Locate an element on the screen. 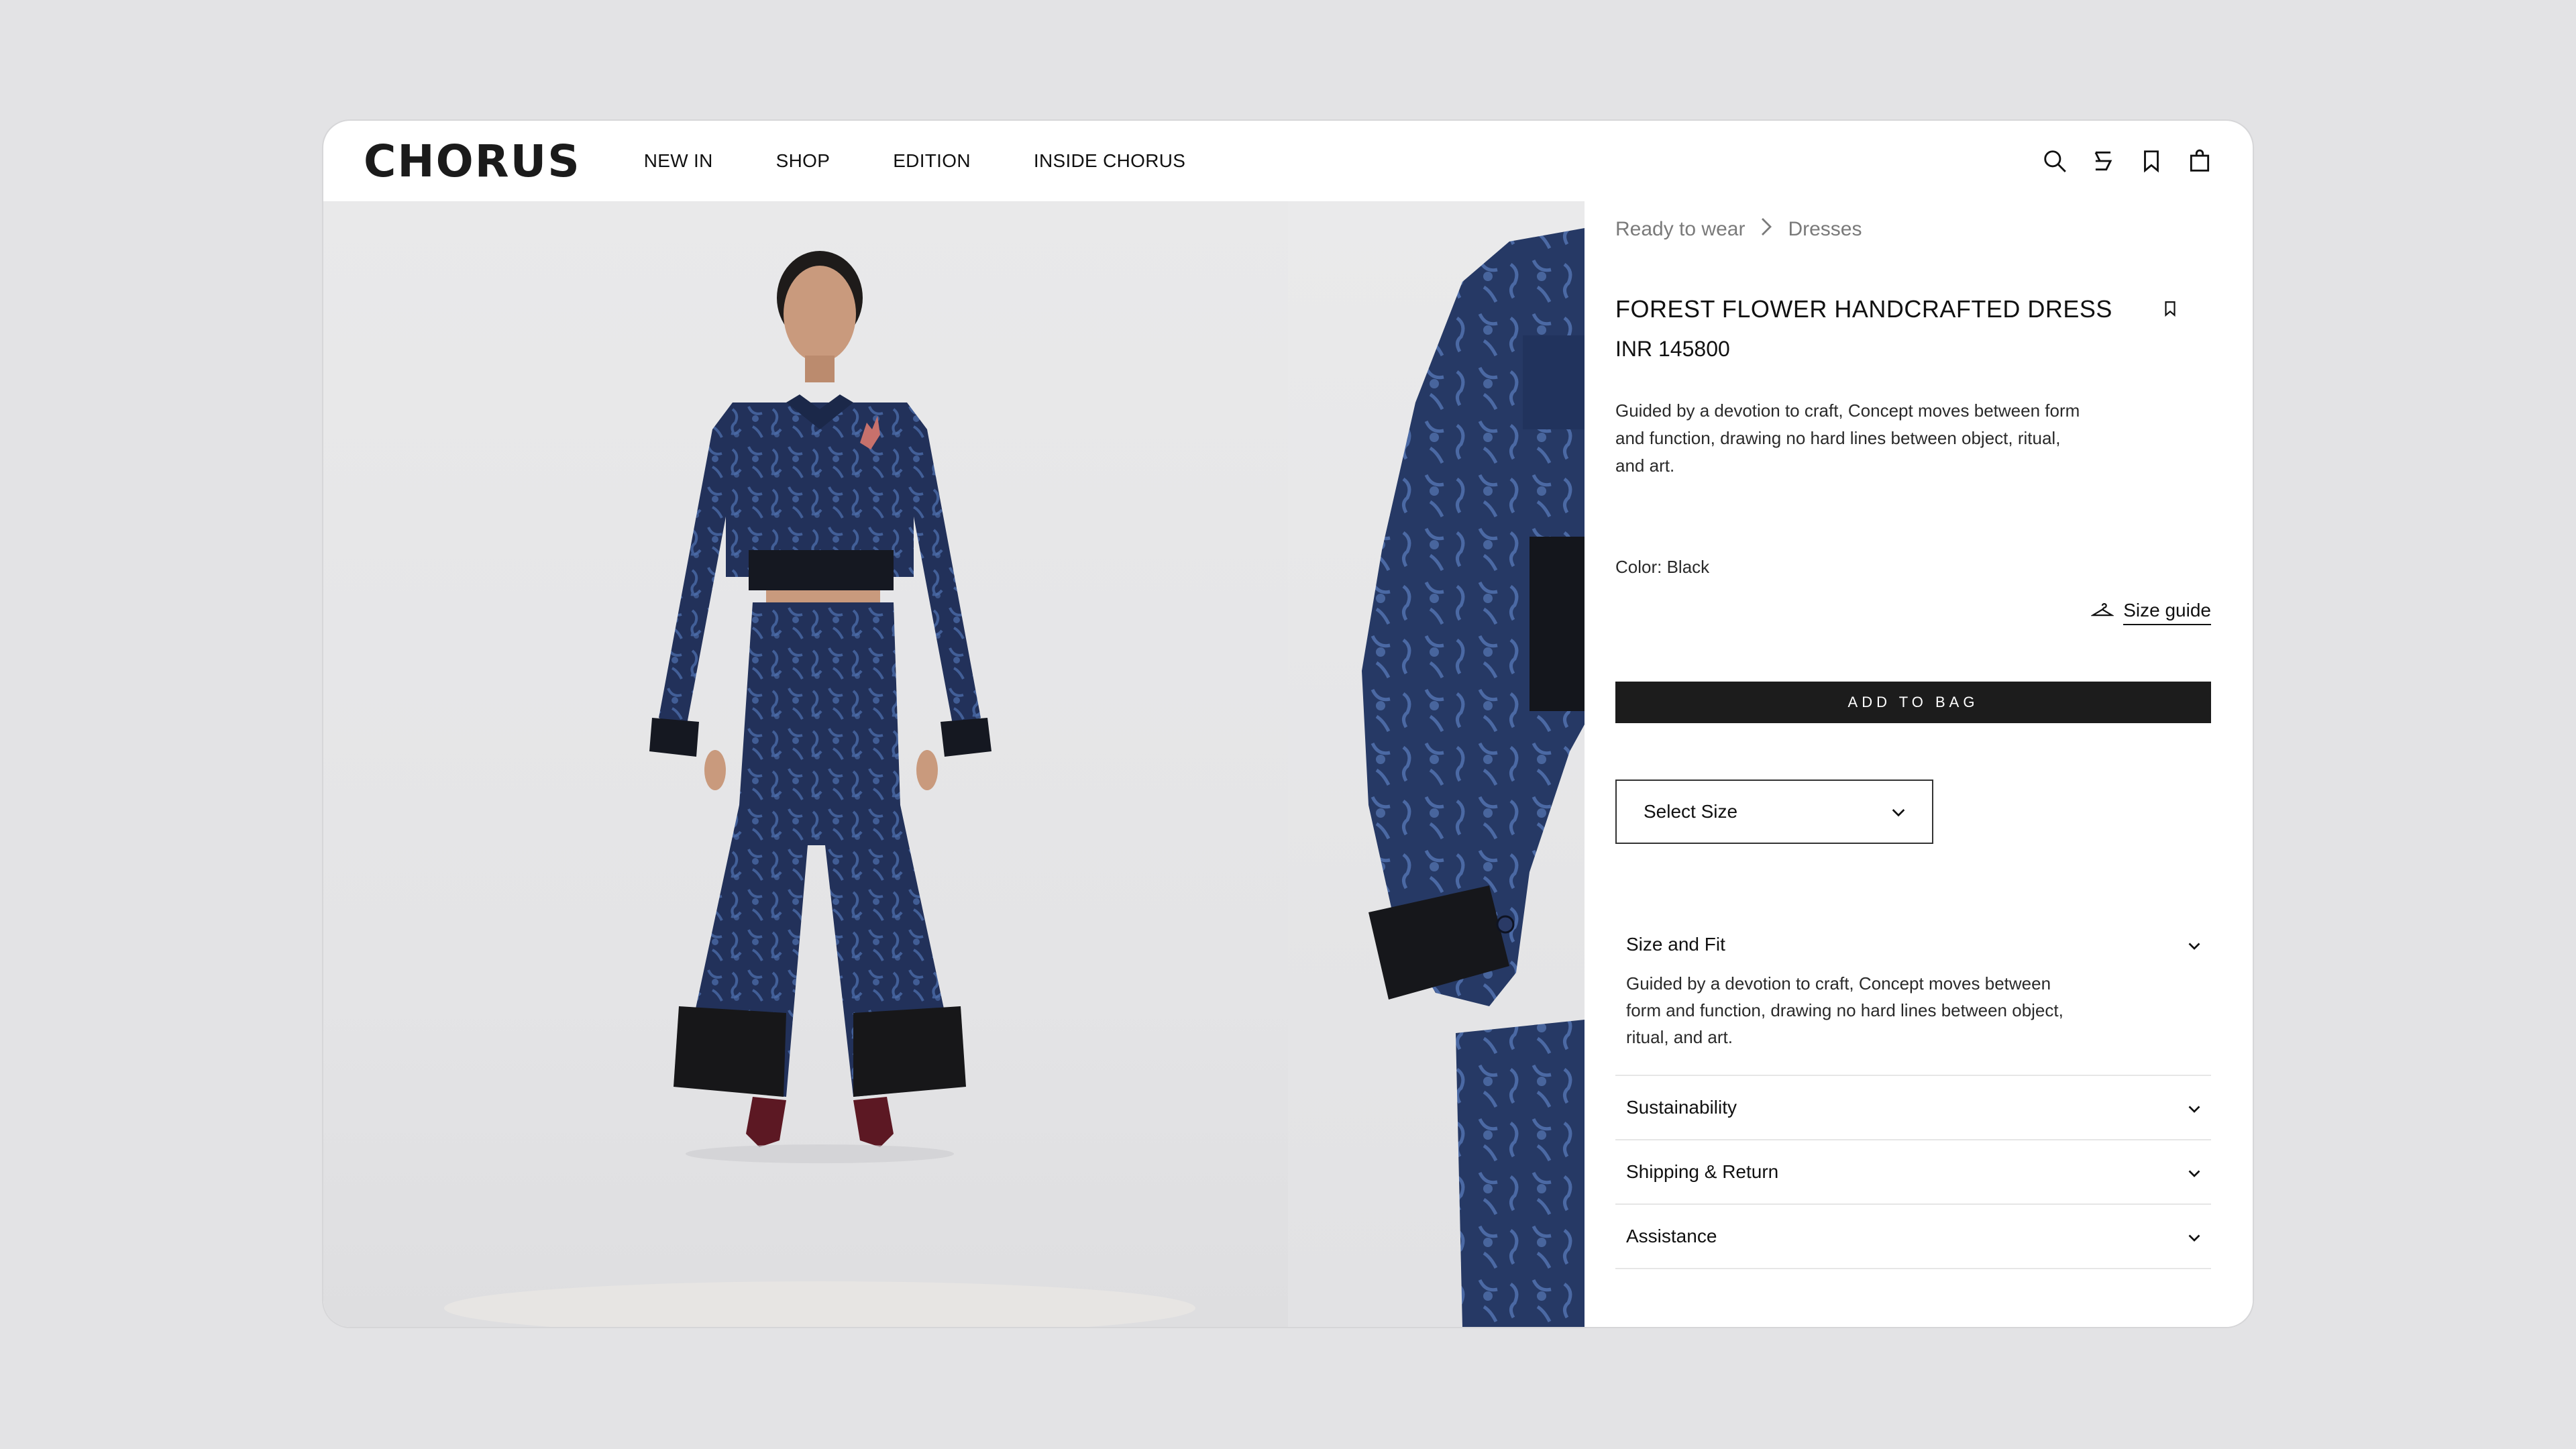 The height and width of the screenshot is (1449, 2576). accordion-header-sustainability: Sustainability is located at coordinates (1913, 1107).